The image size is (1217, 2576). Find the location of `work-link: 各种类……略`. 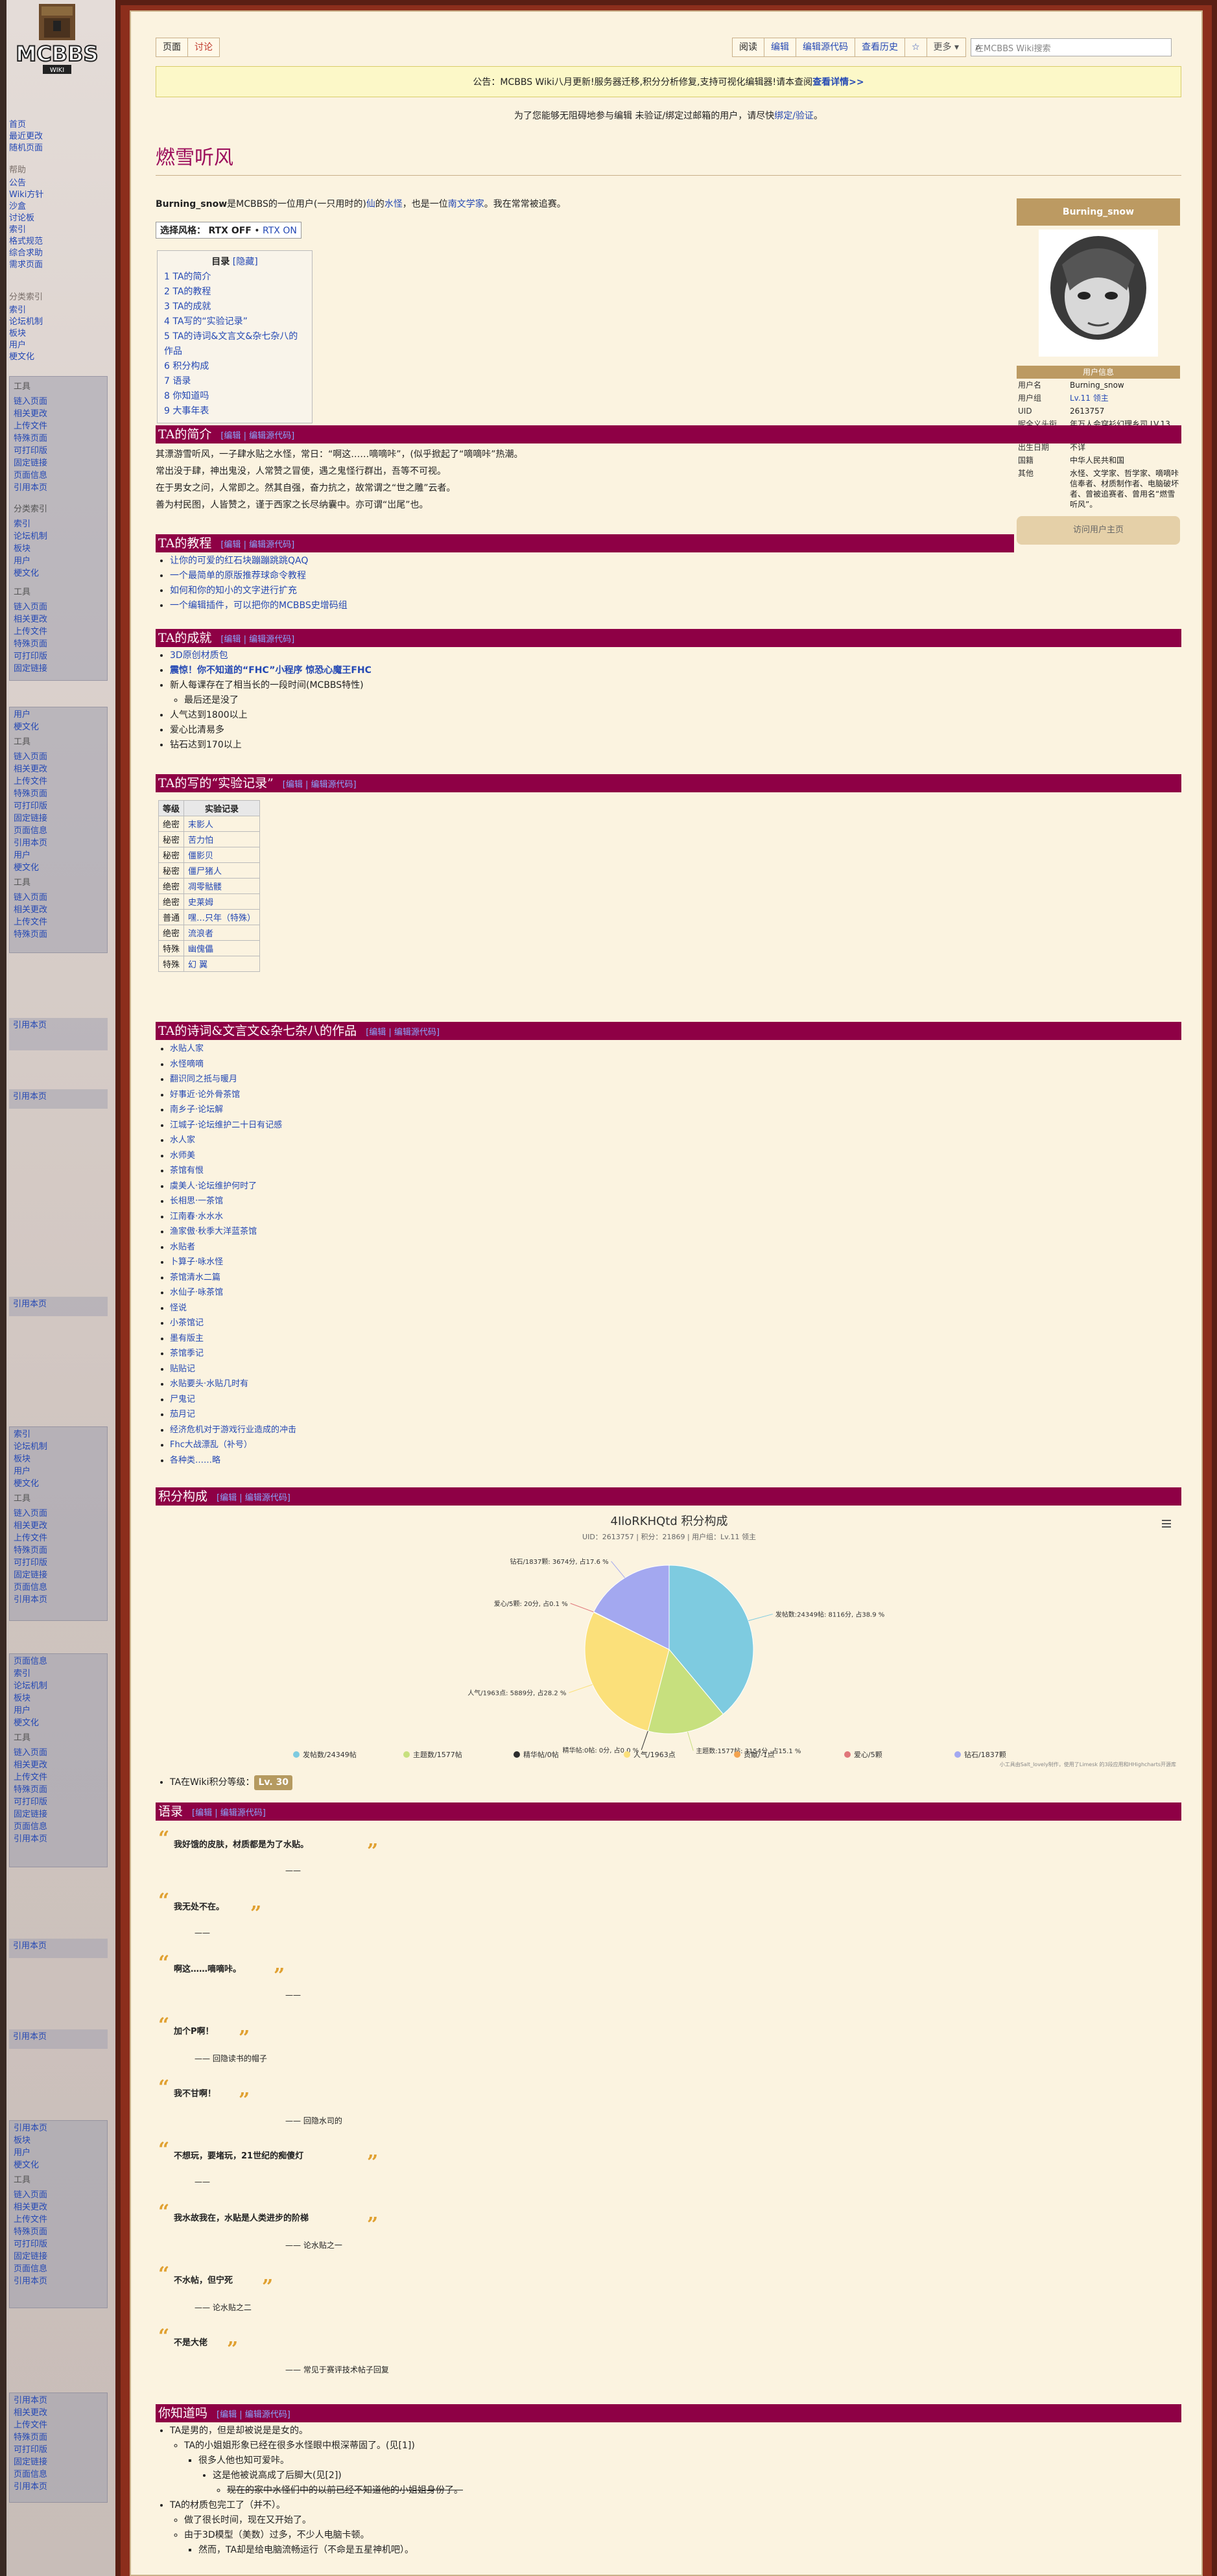

work-link: 各种类……略 is located at coordinates (195, 1460).